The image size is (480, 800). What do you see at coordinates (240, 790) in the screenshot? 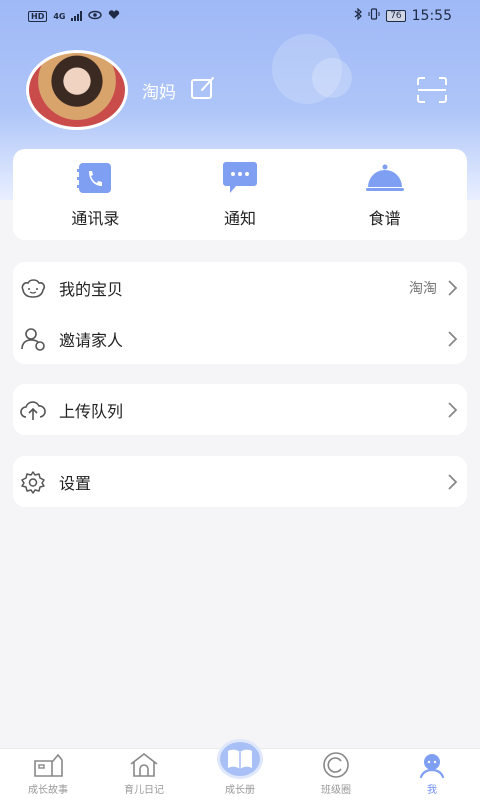
I see `tab-label: 成长册` at bounding box center [240, 790].